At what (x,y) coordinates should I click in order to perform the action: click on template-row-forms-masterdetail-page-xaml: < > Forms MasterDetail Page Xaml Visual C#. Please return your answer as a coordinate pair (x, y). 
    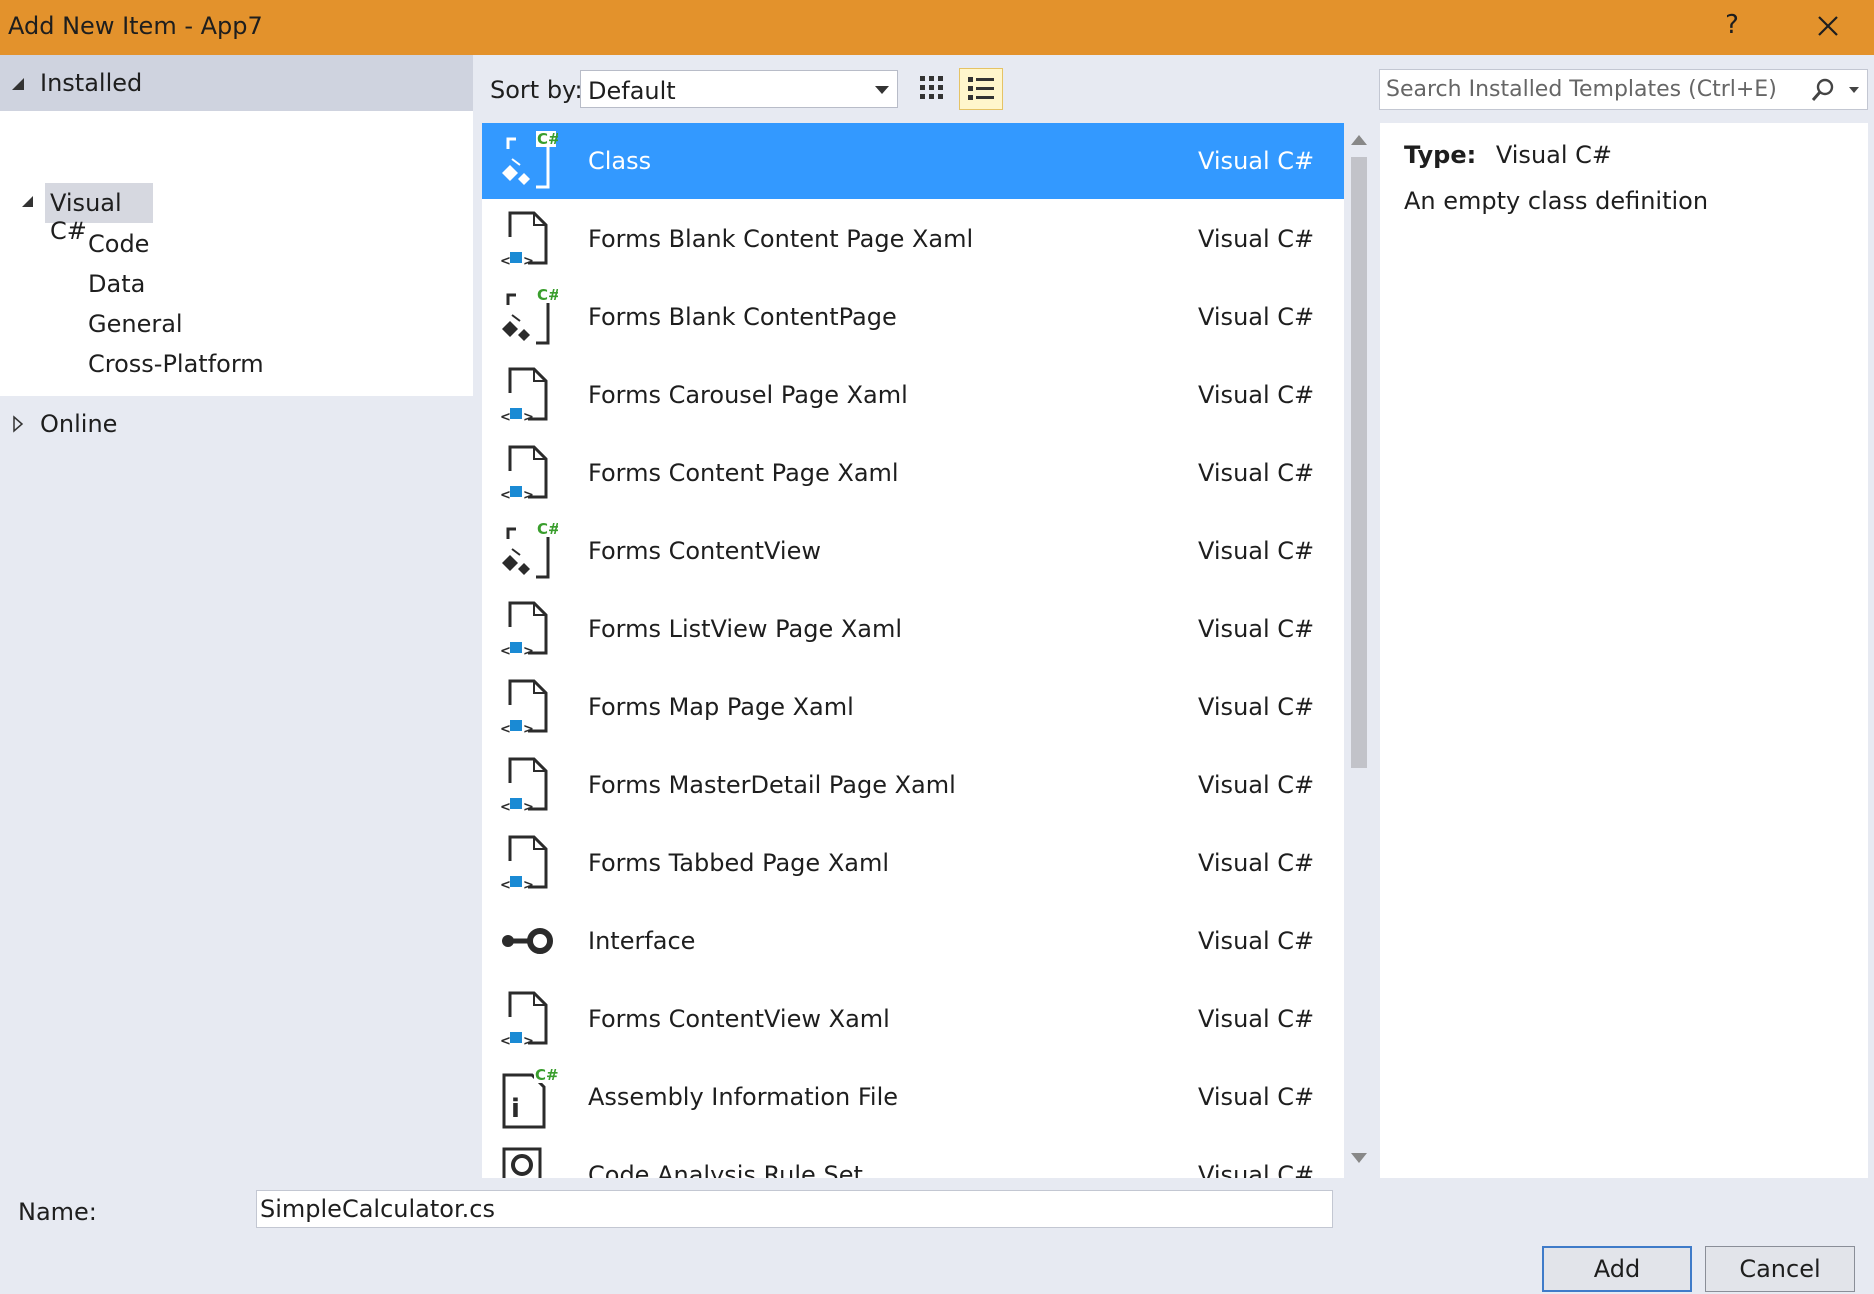
    Looking at the image, I should click on (913, 785).